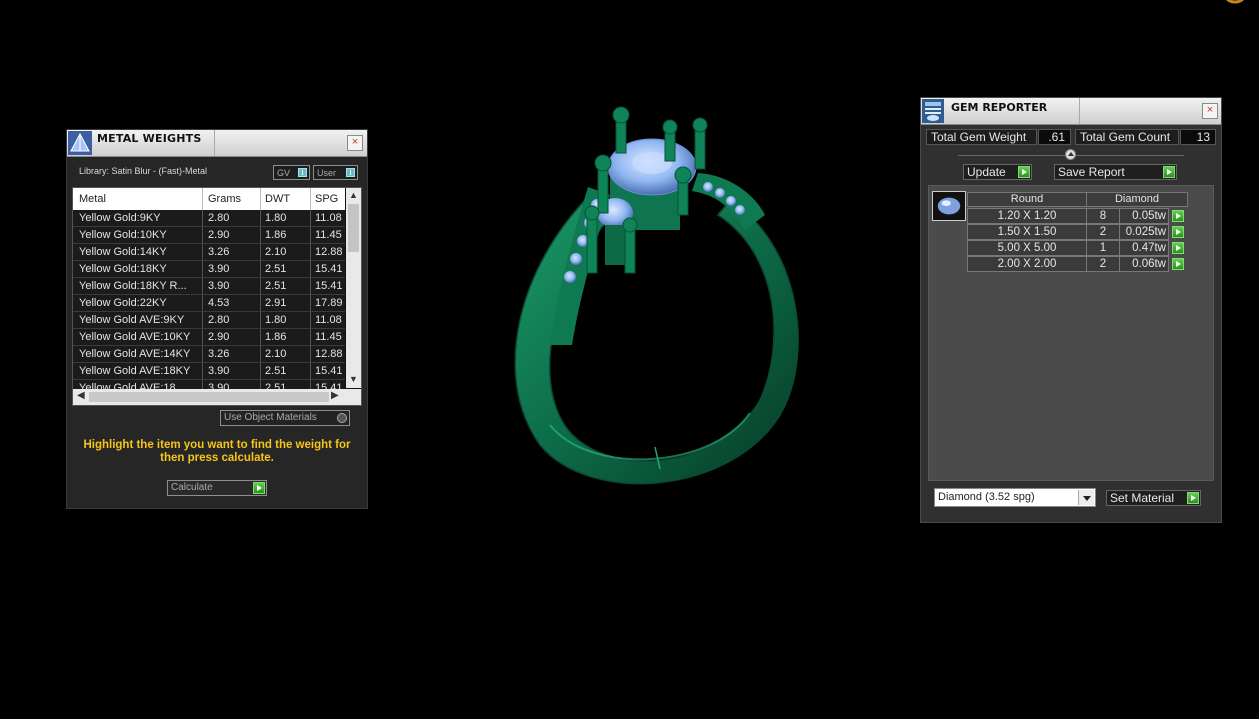 The width and height of the screenshot is (1259, 719). I want to click on set-material-button: Set Material, so click(1153, 498).